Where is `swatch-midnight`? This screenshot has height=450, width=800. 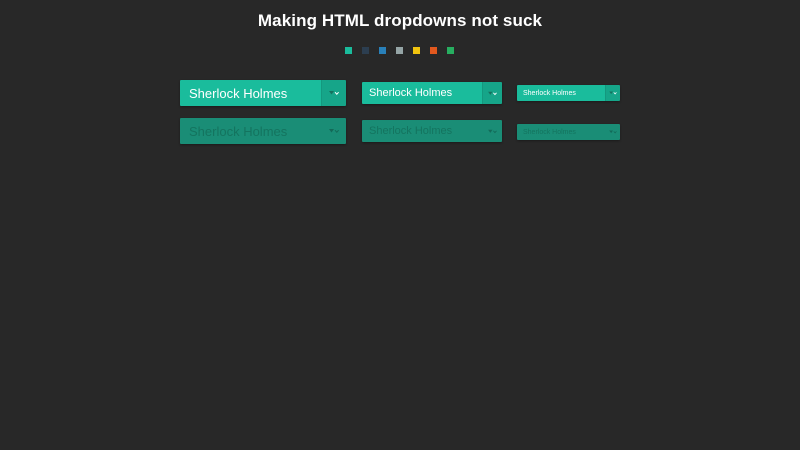
swatch-midnight is located at coordinates (365, 50).